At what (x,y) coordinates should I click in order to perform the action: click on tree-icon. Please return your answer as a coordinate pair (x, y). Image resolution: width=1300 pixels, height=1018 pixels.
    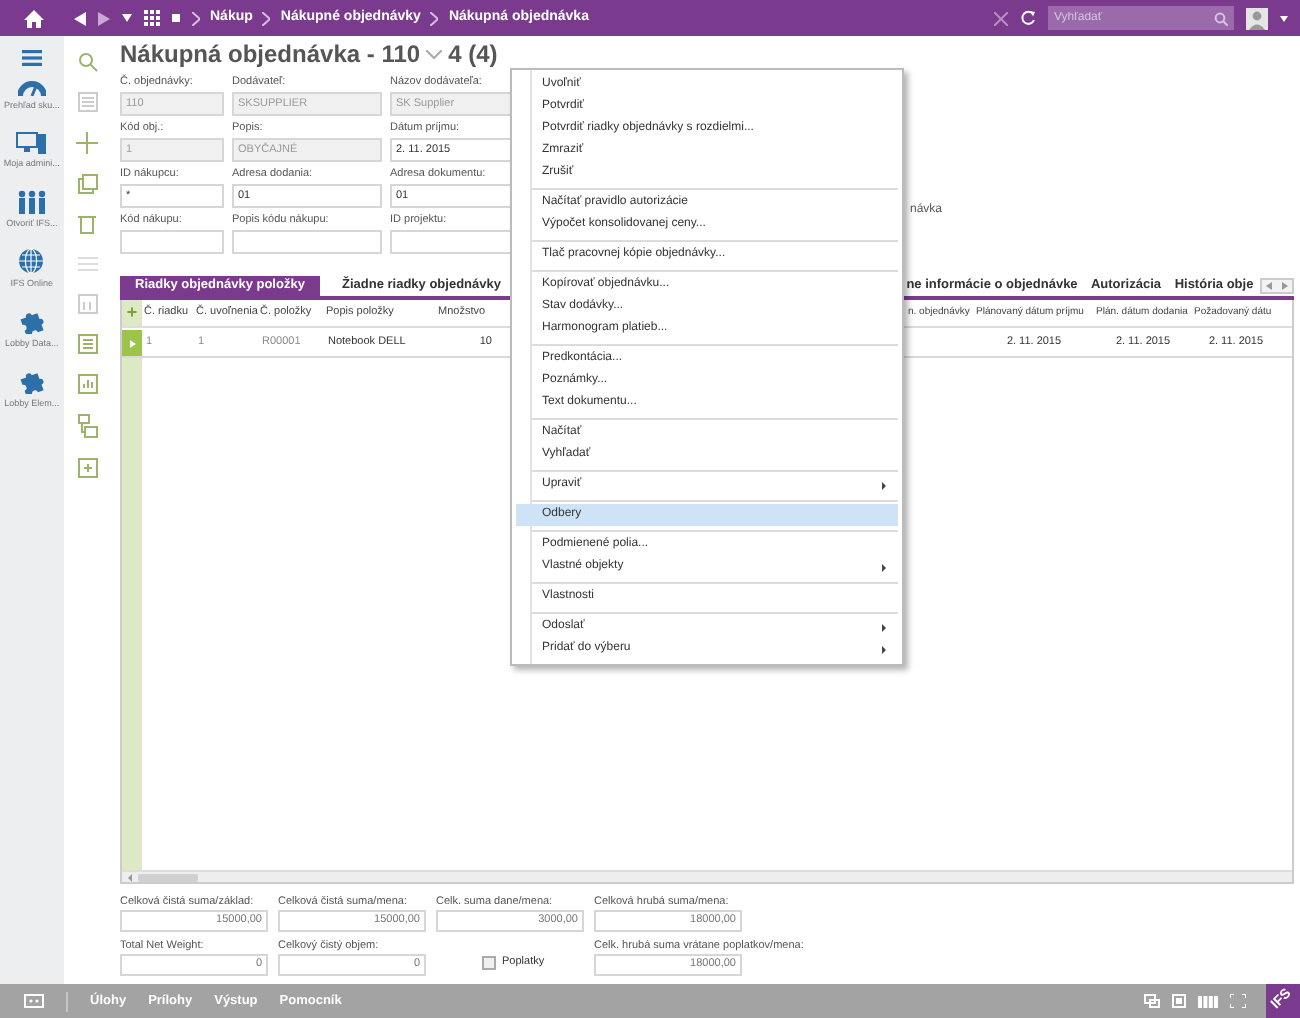
    Looking at the image, I should click on (87, 426).